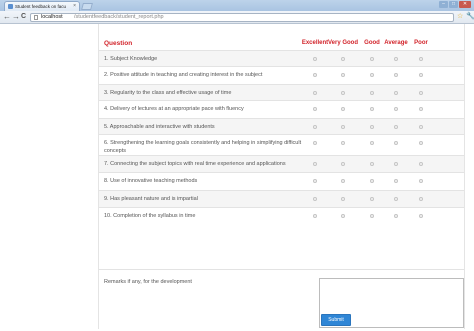  What do you see at coordinates (118, 43) in the screenshot?
I see `header-question: Question` at bounding box center [118, 43].